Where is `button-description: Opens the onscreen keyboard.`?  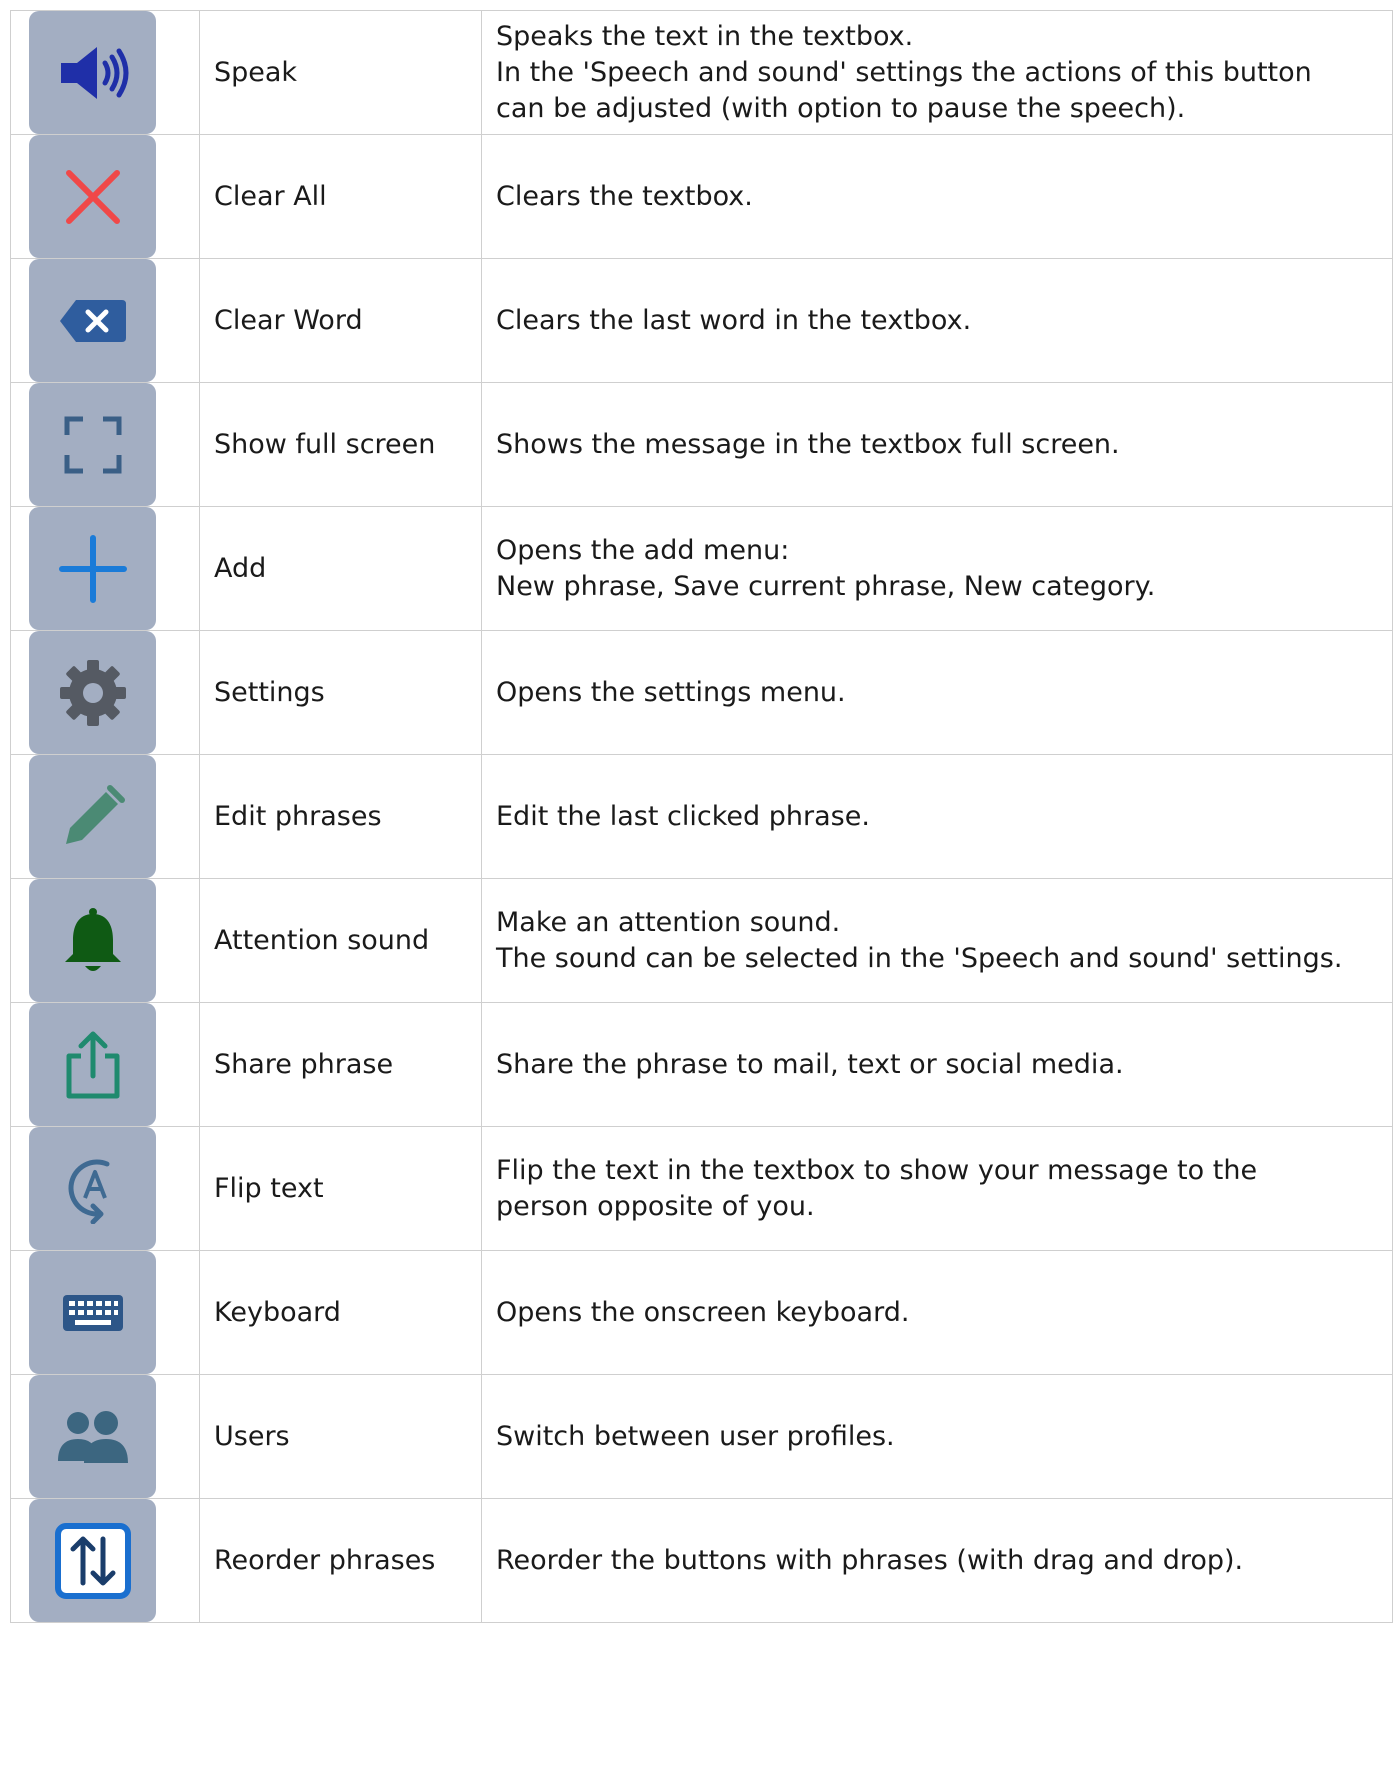
button-description: Opens the onscreen keyboard. is located at coordinates (937, 1312).